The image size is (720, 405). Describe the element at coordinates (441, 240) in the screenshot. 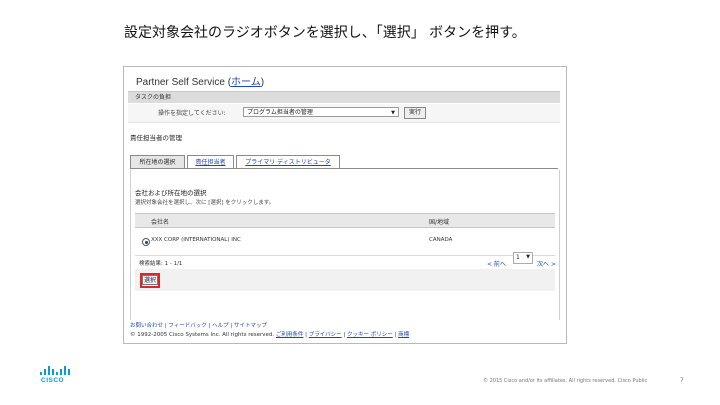

I see `company-country: CANADA` at that location.